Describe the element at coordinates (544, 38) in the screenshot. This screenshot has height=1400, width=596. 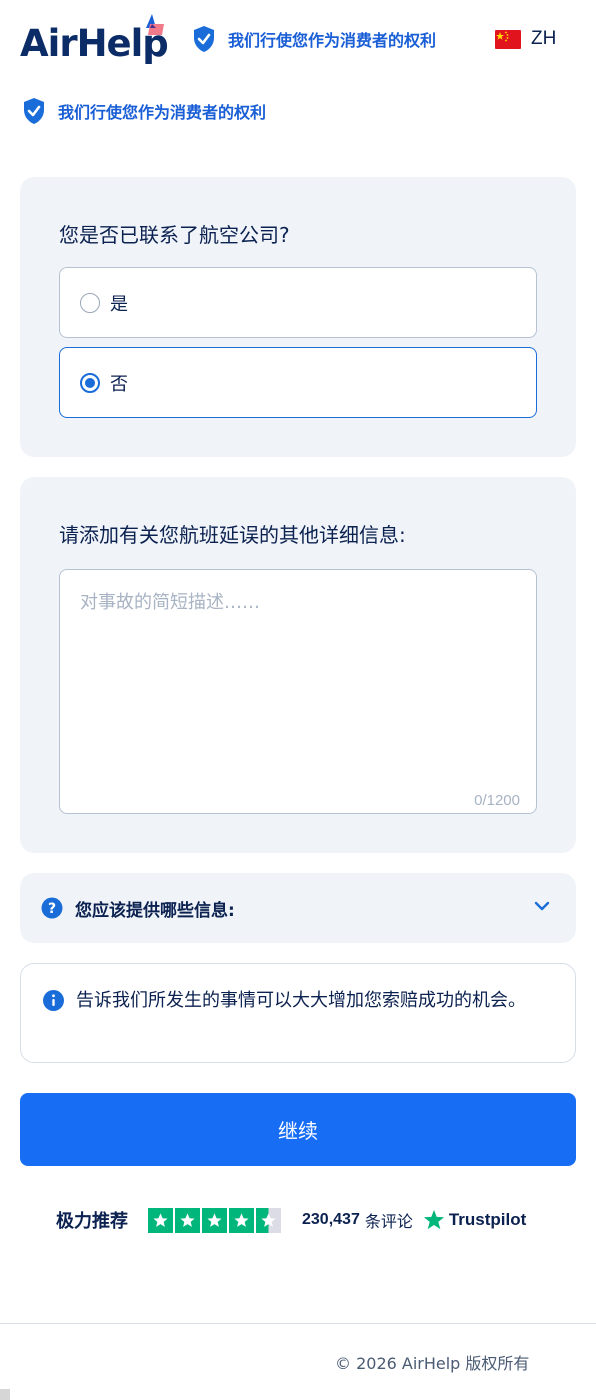
I see `language-code: ZH` at that location.